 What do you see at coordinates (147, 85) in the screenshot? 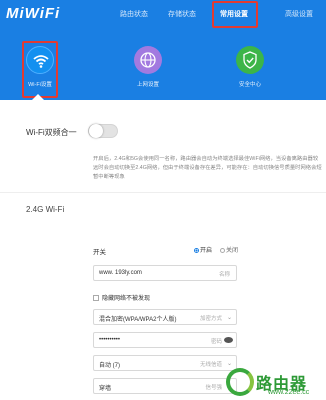
I see `sub-nav-label-internet: 上网设置` at bounding box center [147, 85].